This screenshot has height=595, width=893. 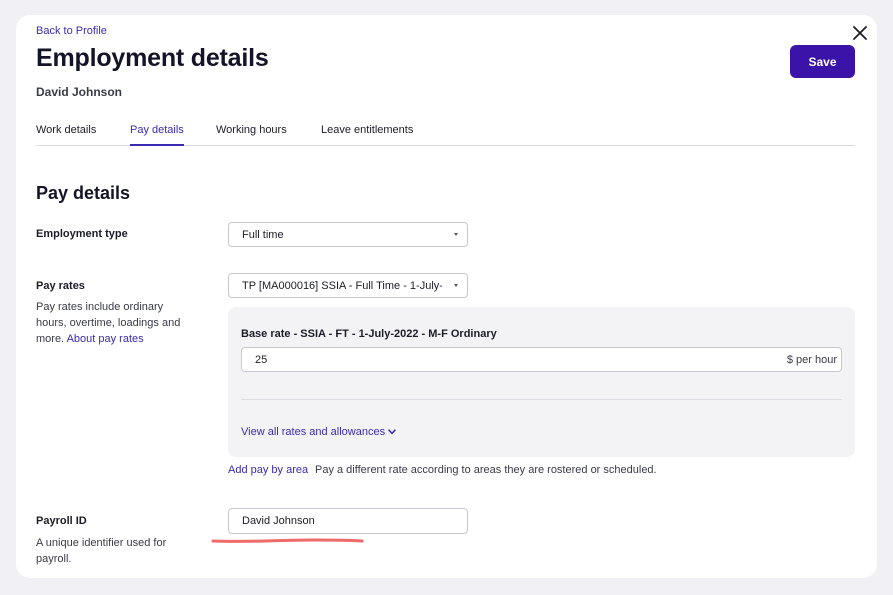 What do you see at coordinates (287, 540) in the screenshot?
I see `annotation-underline` at bounding box center [287, 540].